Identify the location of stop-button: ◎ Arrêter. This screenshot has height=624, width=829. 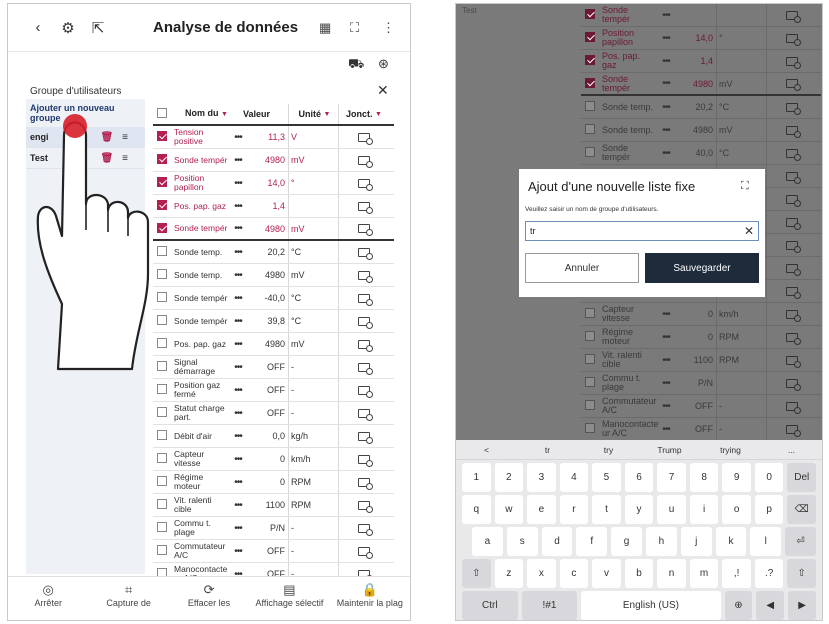
(48, 598).